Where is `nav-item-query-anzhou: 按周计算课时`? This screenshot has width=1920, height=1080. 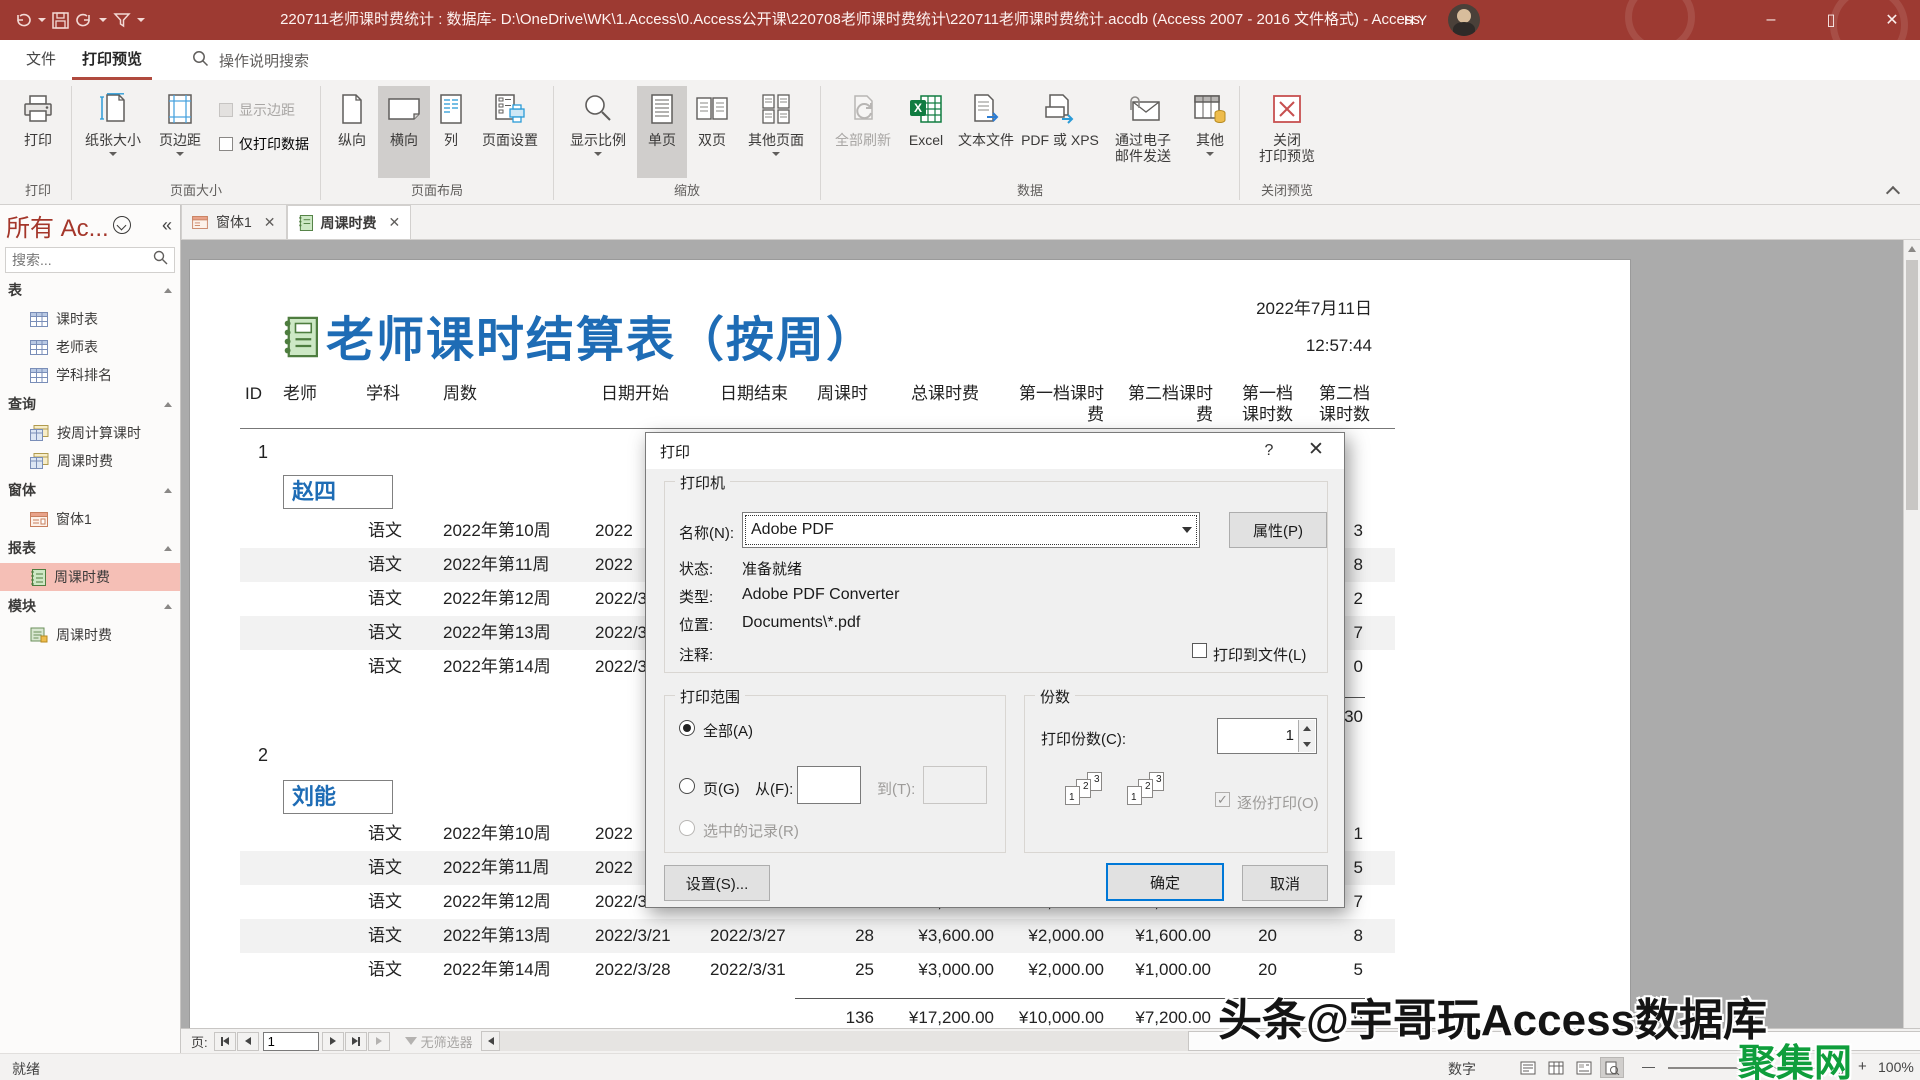 nav-item-query-anzhou: 按周计算课时 is located at coordinates (90, 433).